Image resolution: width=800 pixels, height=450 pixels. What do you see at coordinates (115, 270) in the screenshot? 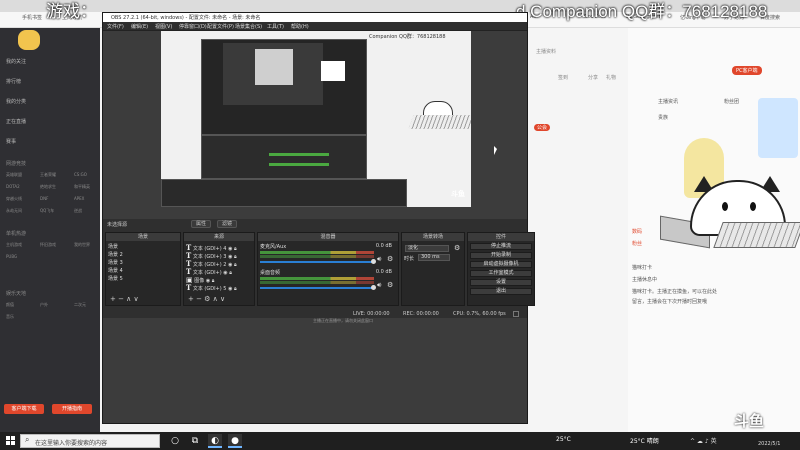
I see `scene-item: 场景 4` at bounding box center [115, 270].